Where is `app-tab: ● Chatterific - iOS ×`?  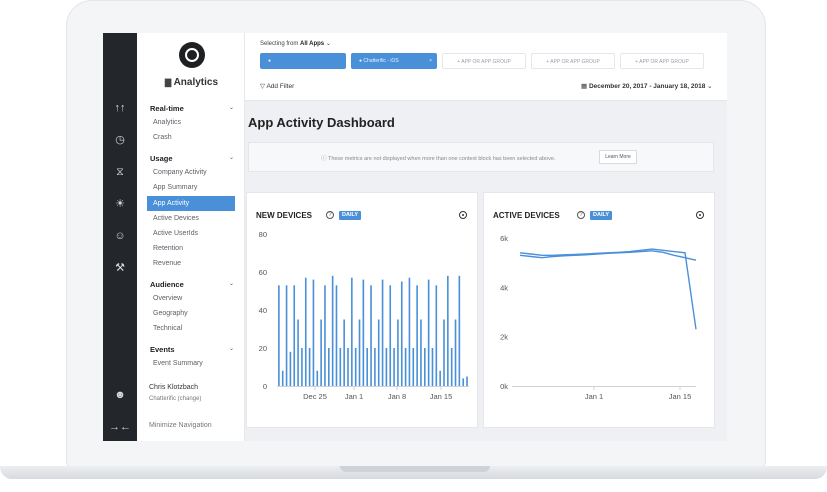
app-tab: ● Chatterific - iOS × is located at coordinates (394, 61).